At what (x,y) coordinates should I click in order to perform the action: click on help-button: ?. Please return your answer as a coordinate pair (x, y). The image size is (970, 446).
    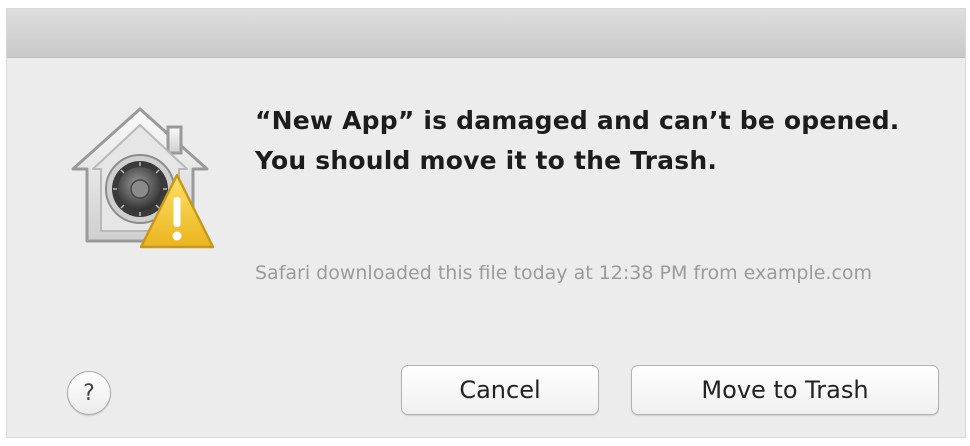
    Looking at the image, I should click on (89, 393).